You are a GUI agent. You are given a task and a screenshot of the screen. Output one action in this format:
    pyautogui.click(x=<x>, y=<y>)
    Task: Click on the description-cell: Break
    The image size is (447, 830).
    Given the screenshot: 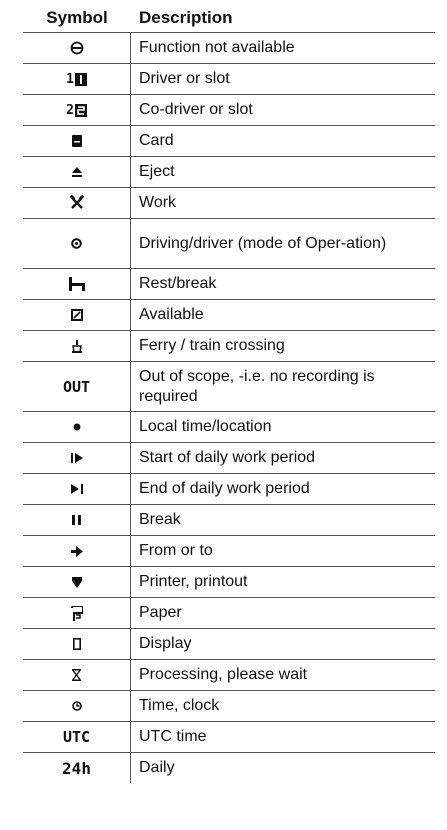 What is the action you would take?
    pyautogui.click(x=160, y=519)
    